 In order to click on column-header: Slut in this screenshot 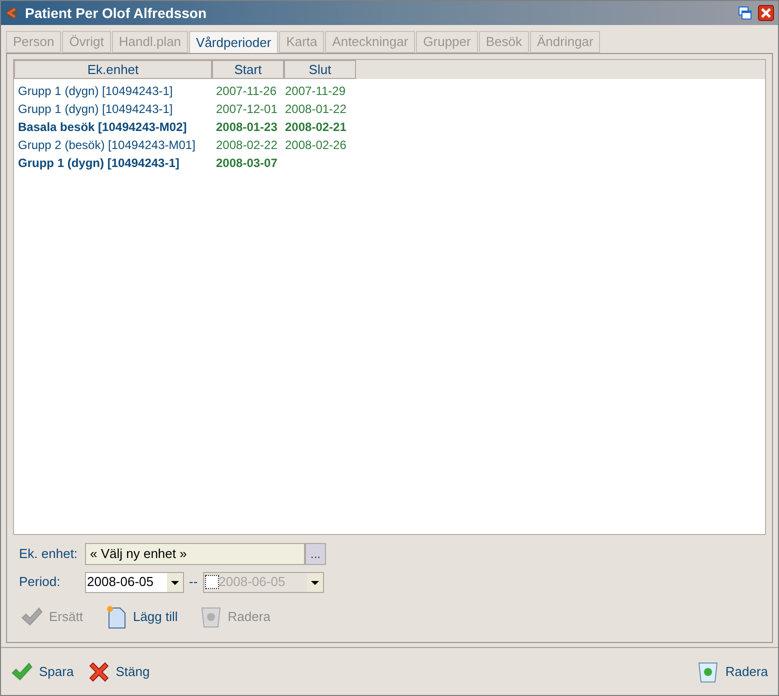, I will do `click(320, 69)`.